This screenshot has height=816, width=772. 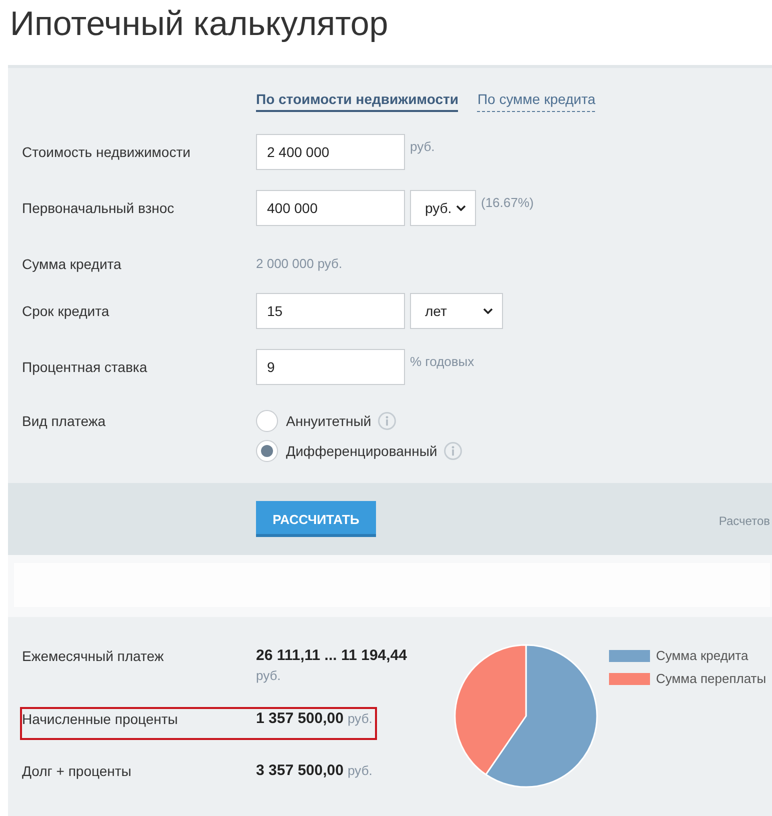 I want to click on result-label: Долг + проценты, so click(x=77, y=771).